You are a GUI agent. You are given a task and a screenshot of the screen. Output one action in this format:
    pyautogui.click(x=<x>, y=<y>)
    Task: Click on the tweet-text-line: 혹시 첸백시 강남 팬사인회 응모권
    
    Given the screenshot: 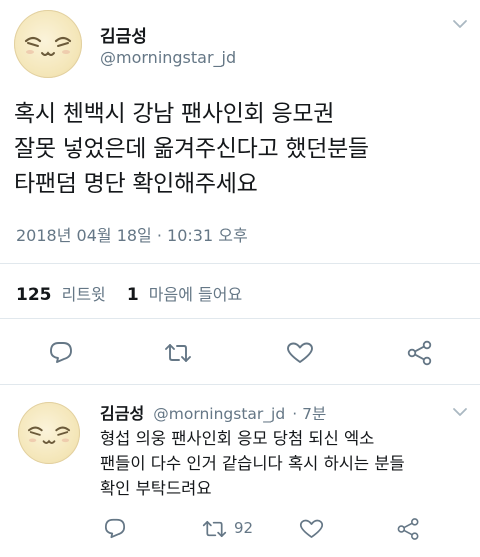 What is the action you would take?
    pyautogui.click(x=174, y=114)
    